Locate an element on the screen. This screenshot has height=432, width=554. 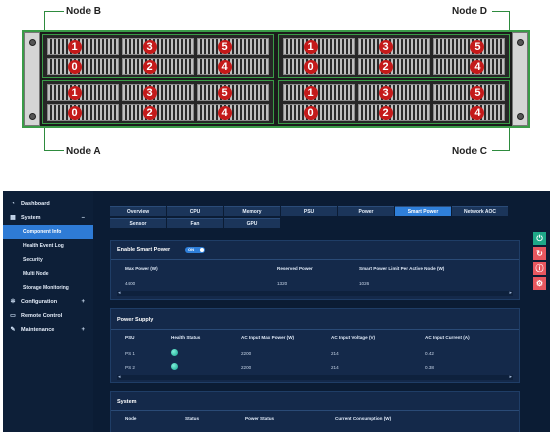
sidebar-item-component-info: Component Info is located at coordinates (48, 232).